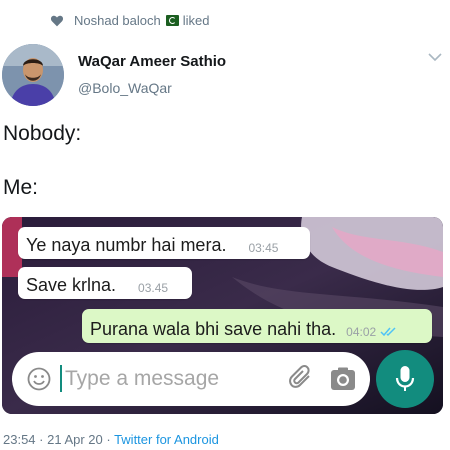 The height and width of the screenshot is (450, 450). I want to click on tweet-text-line-2: Me:, so click(21, 187).